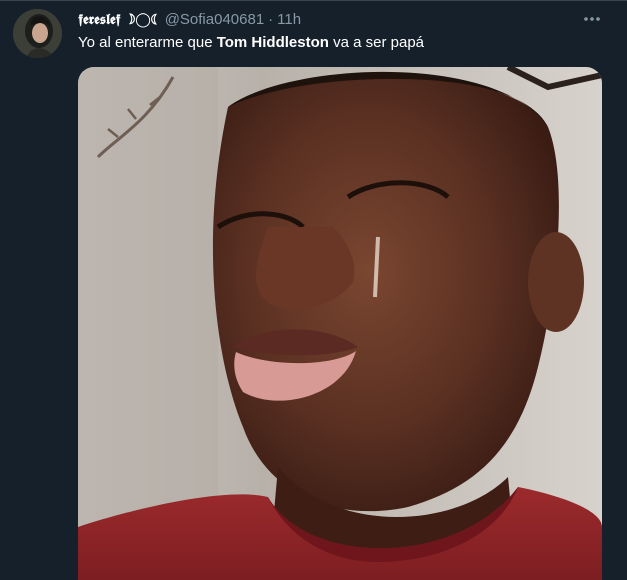 The width and height of the screenshot is (627, 580). I want to click on divider, so click(313, 0).